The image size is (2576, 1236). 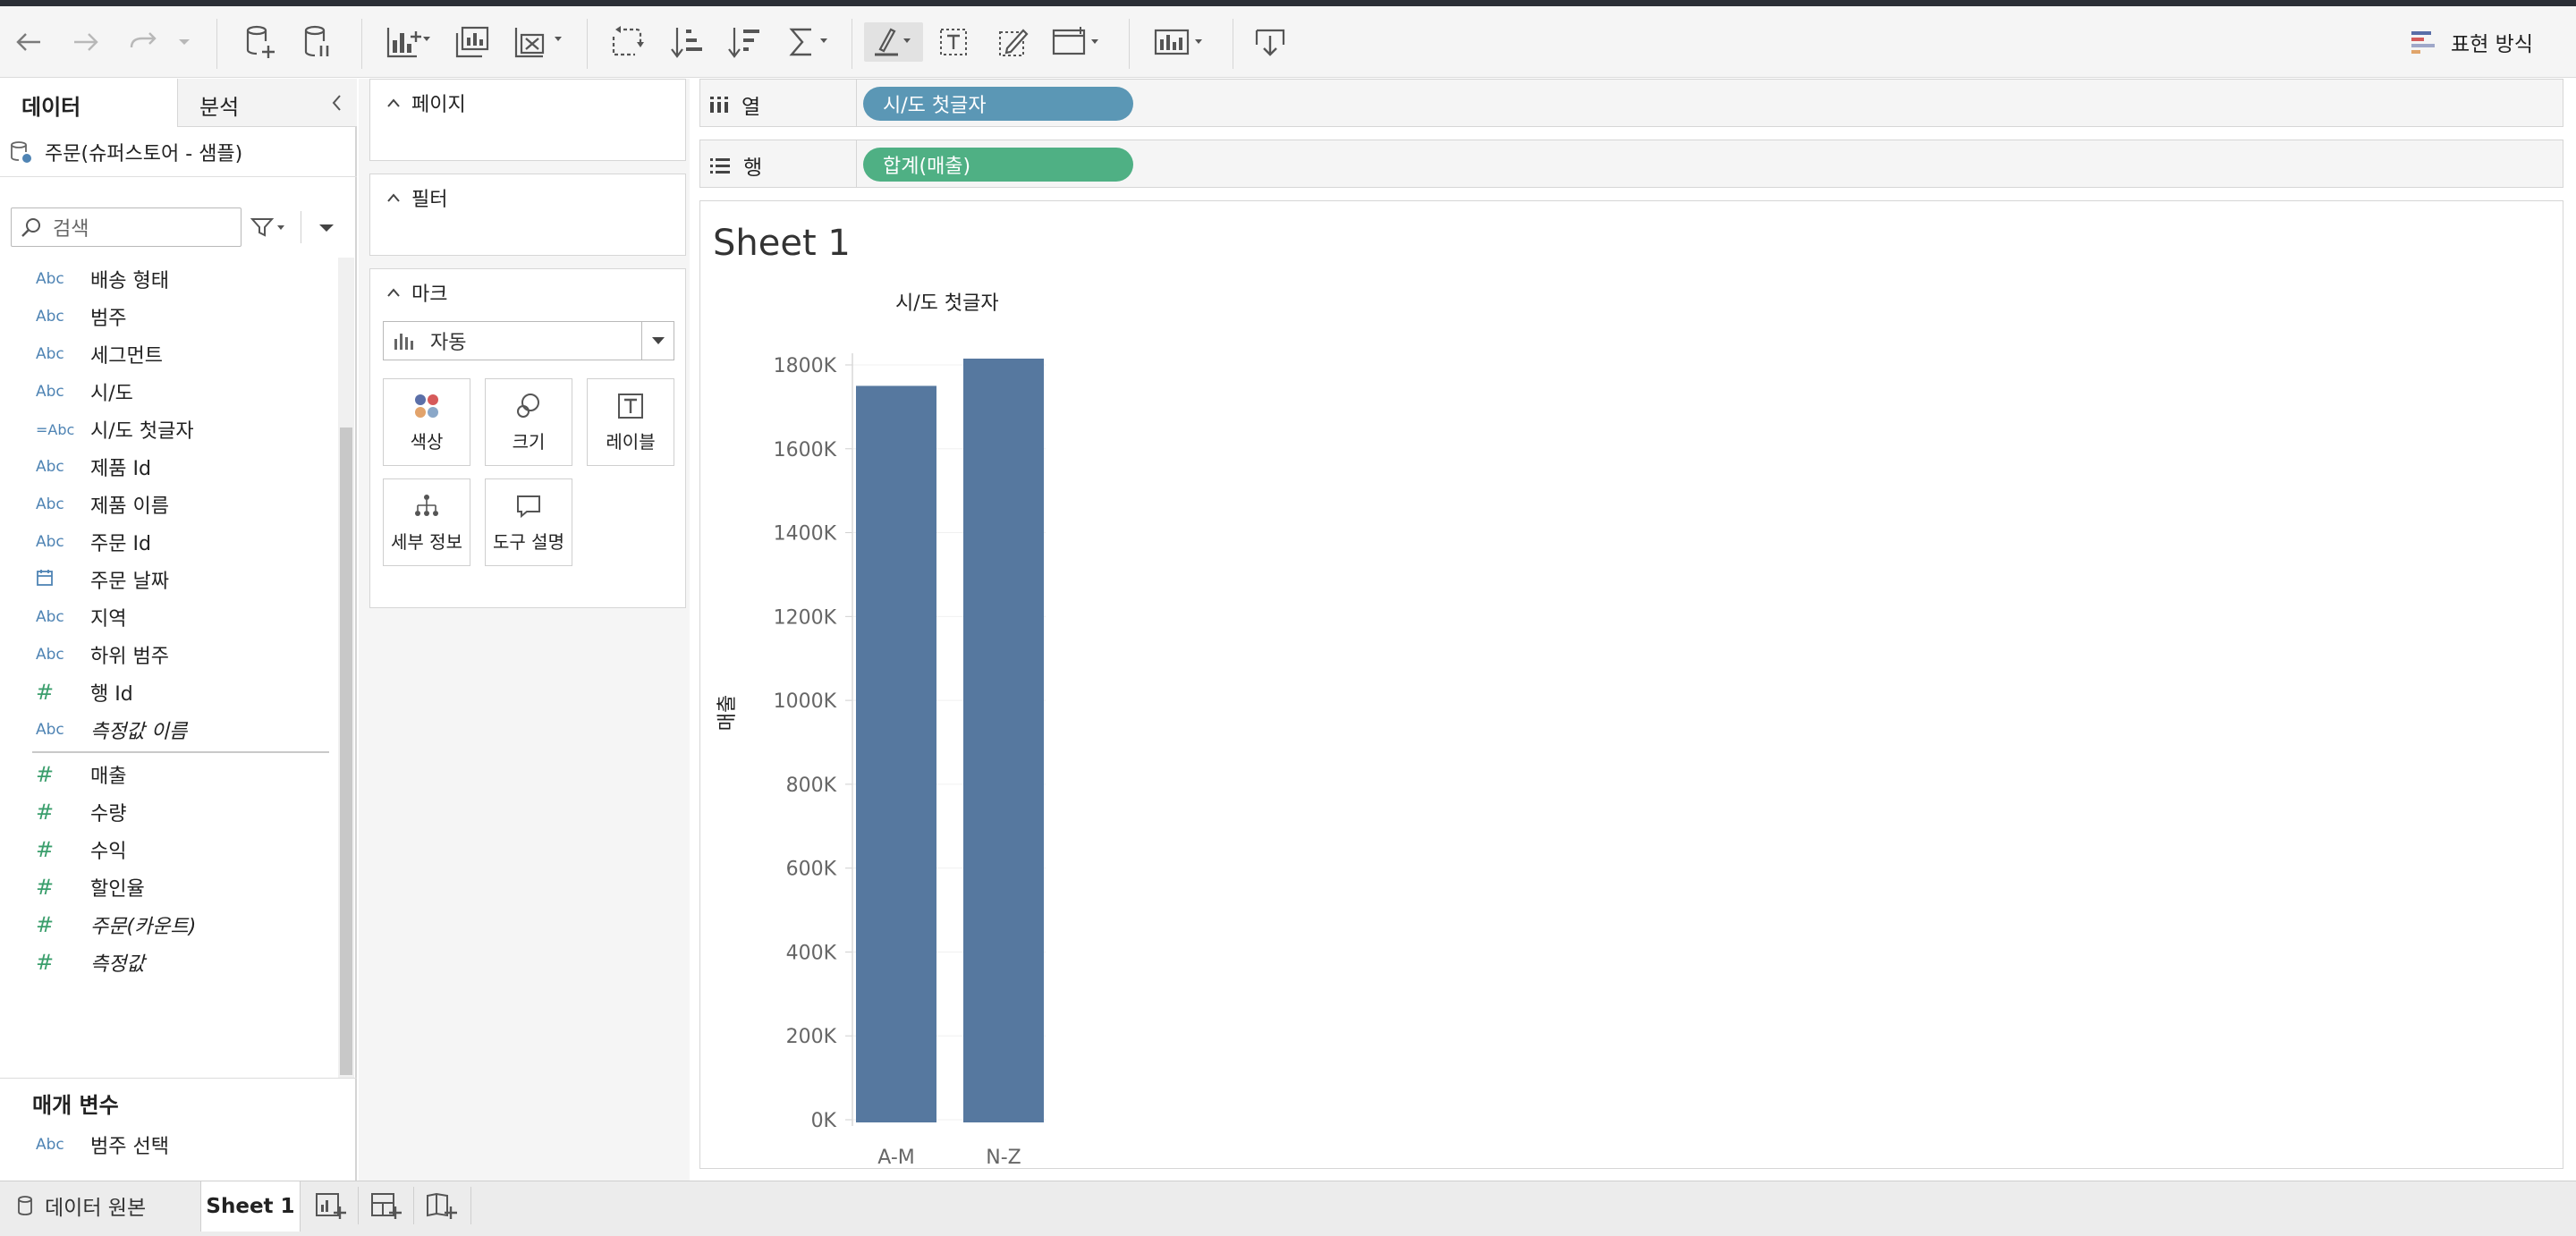 I want to click on pages-card: 페이지, so click(x=527, y=120).